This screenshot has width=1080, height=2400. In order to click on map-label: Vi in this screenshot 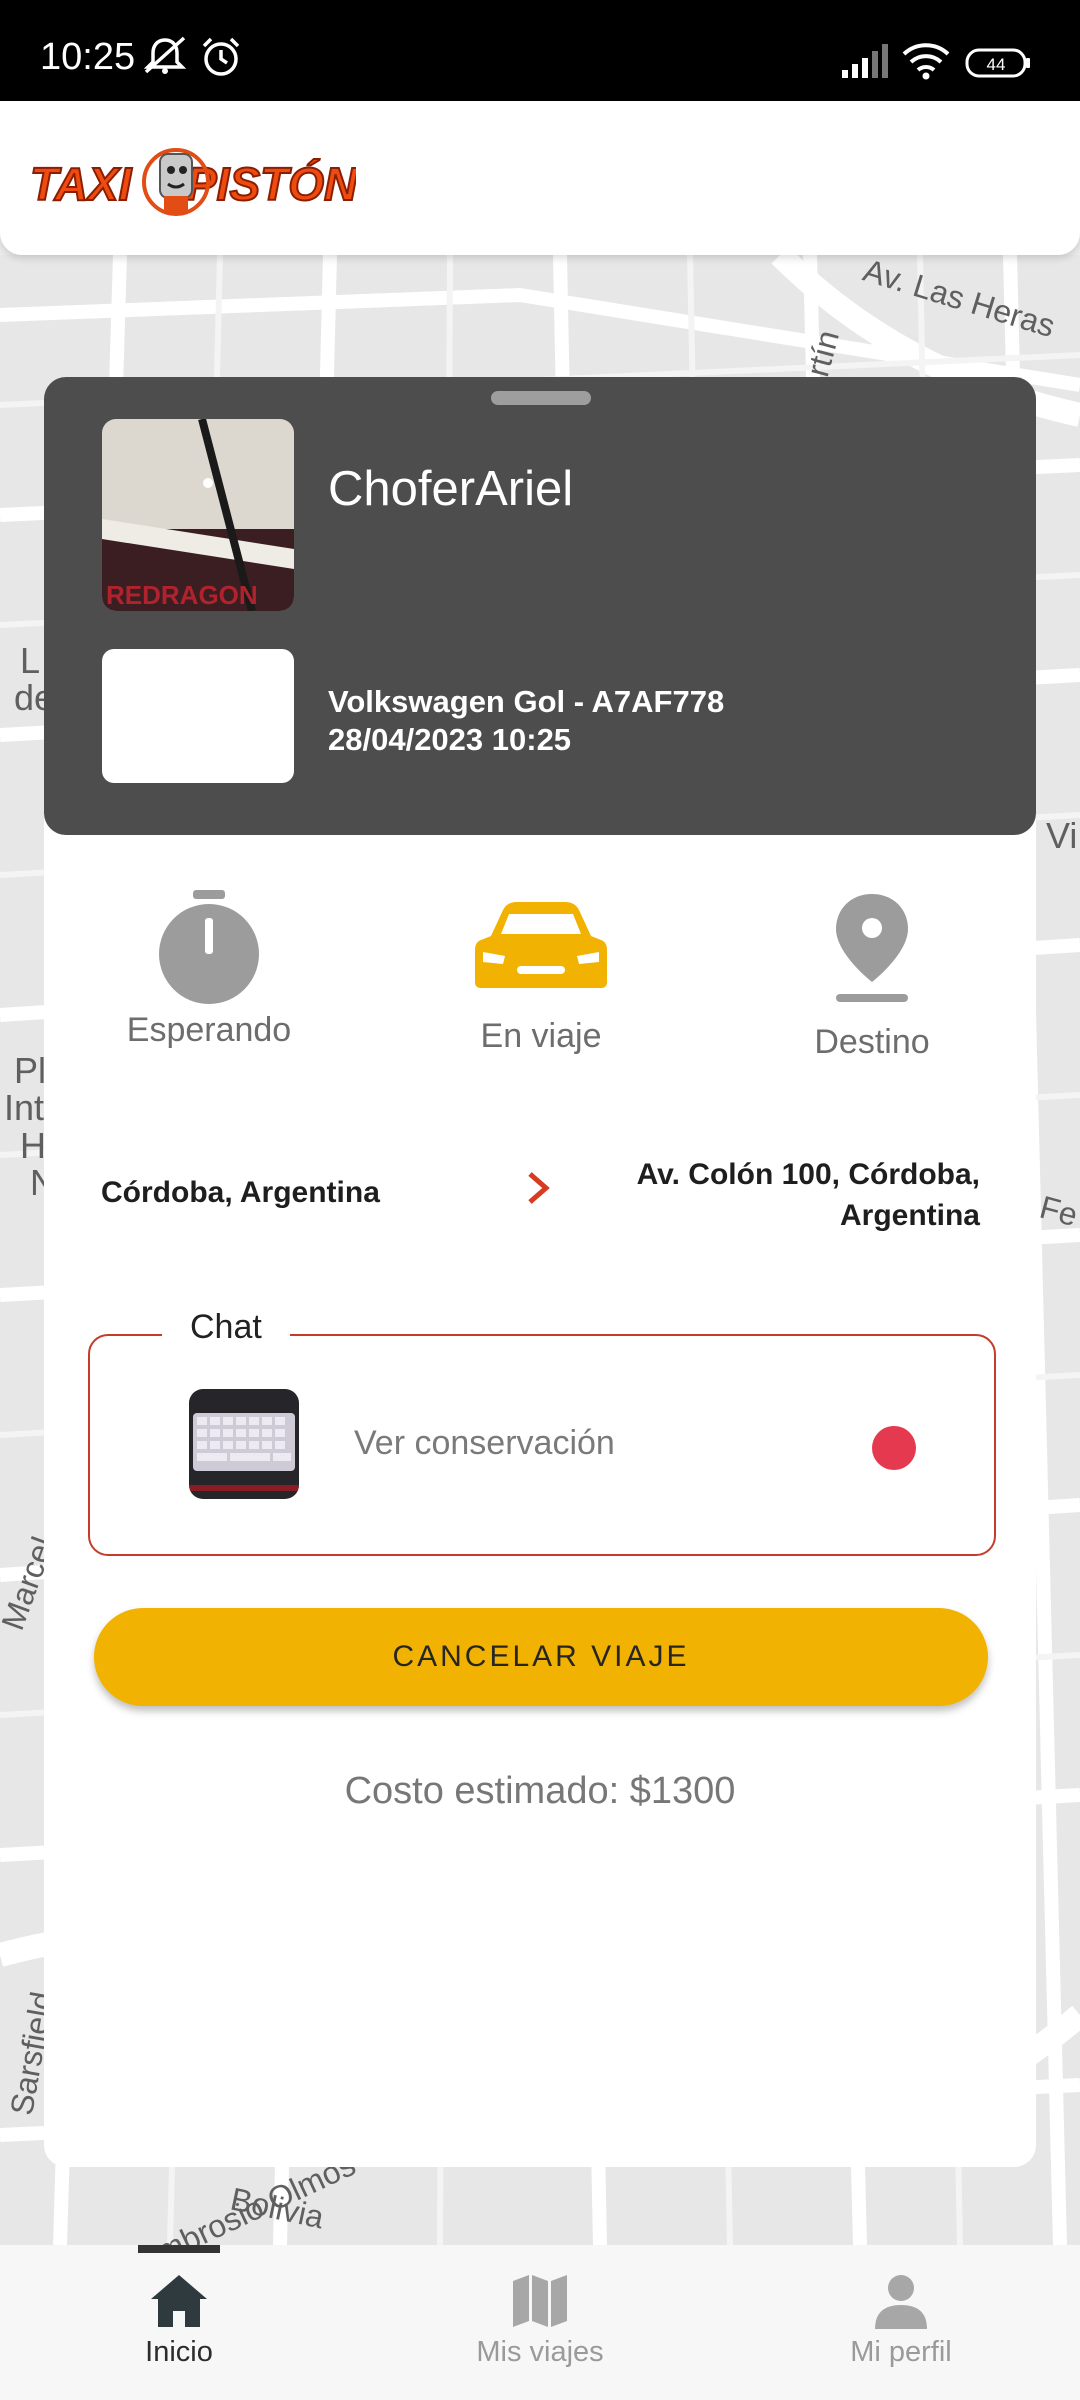, I will do `click(1062, 835)`.